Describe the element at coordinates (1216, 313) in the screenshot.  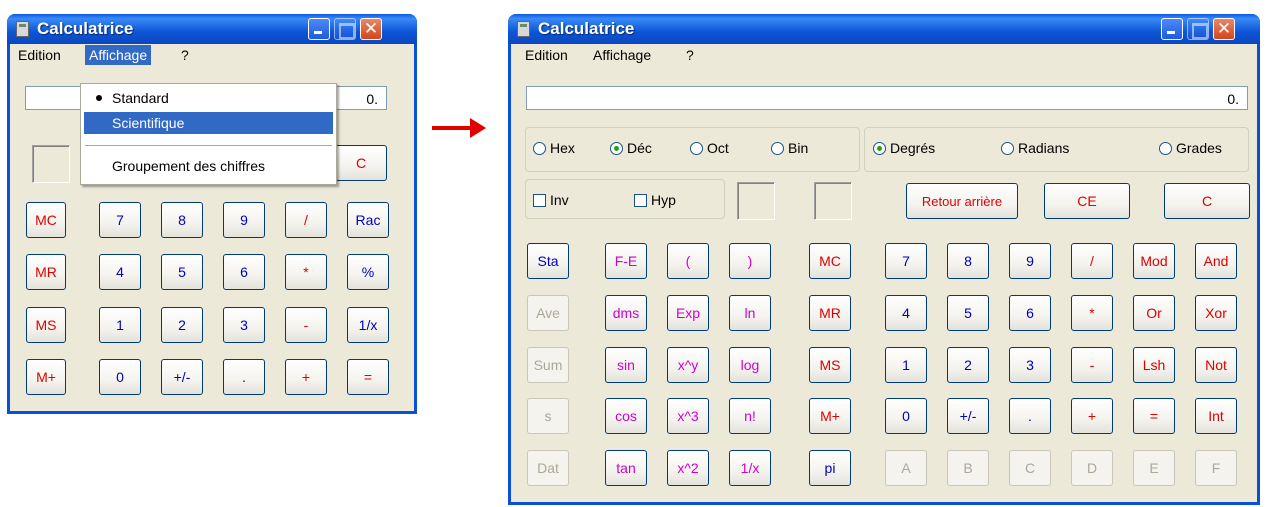
I see `key-xor-button: Xor` at that location.